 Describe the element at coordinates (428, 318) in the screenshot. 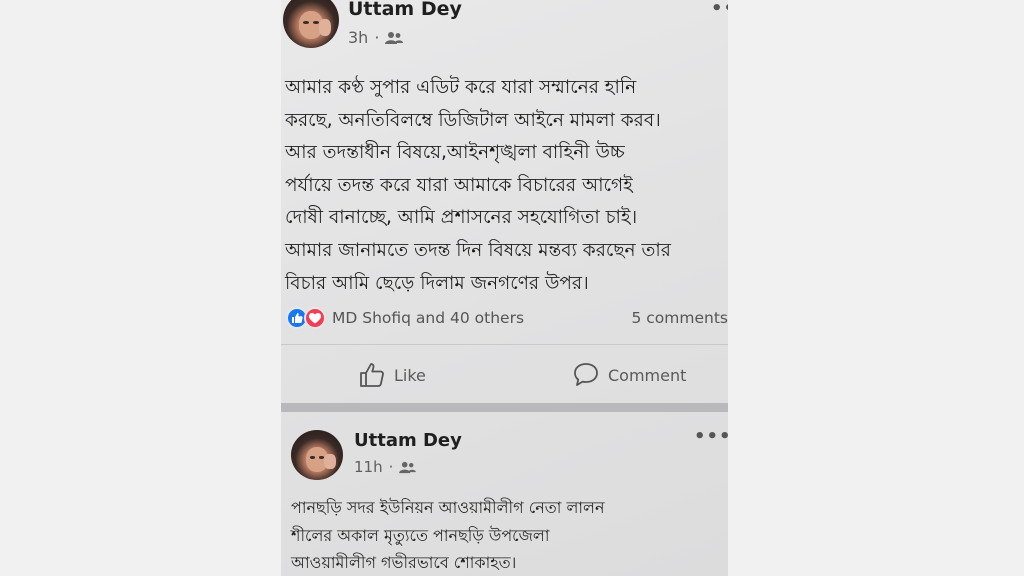

I see `reaction-names: MD Shofiq and 40 others` at that location.